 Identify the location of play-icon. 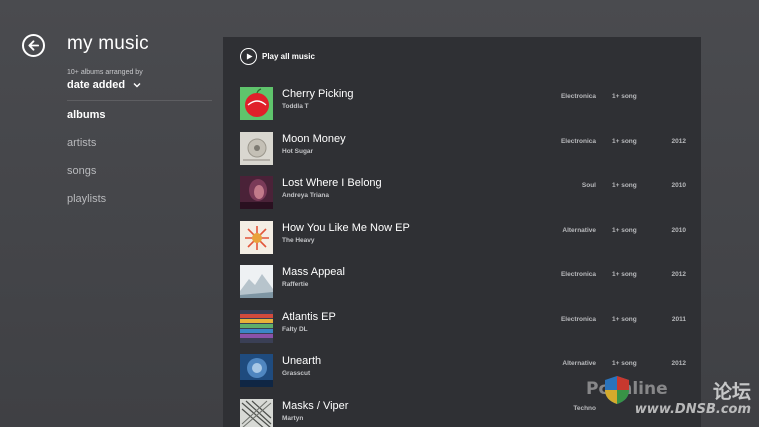
(248, 56).